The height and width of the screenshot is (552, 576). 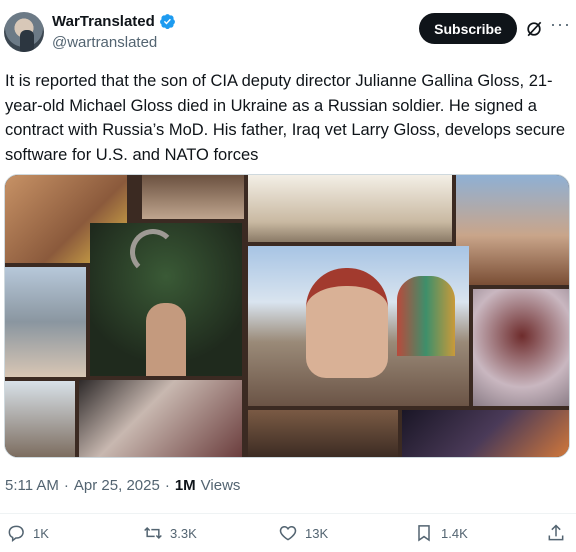 What do you see at coordinates (103, 21) in the screenshot?
I see `author-display-name: WarTranslated` at bounding box center [103, 21].